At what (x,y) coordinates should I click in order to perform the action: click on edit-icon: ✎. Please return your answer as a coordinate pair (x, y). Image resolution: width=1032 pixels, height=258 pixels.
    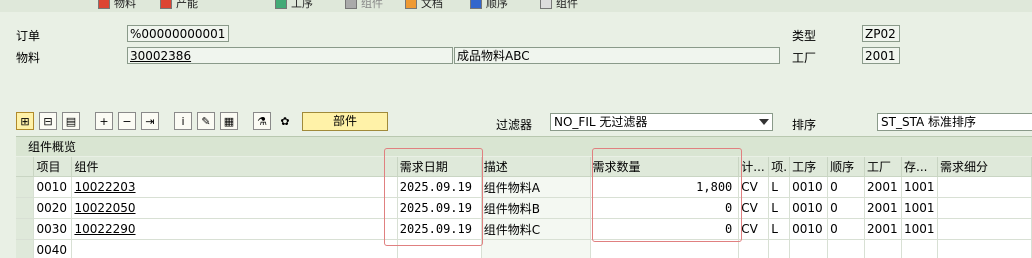
    Looking at the image, I should click on (206, 121).